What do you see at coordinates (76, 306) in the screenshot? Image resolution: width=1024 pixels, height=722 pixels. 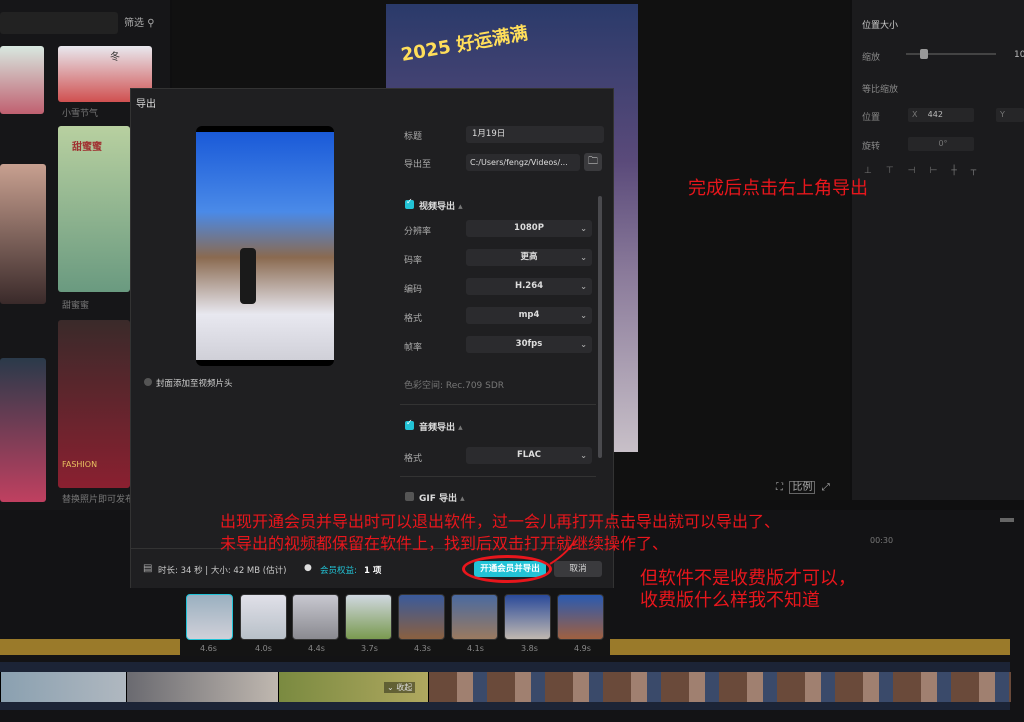 I see `media-label: 甜蜜蜜` at bounding box center [76, 306].